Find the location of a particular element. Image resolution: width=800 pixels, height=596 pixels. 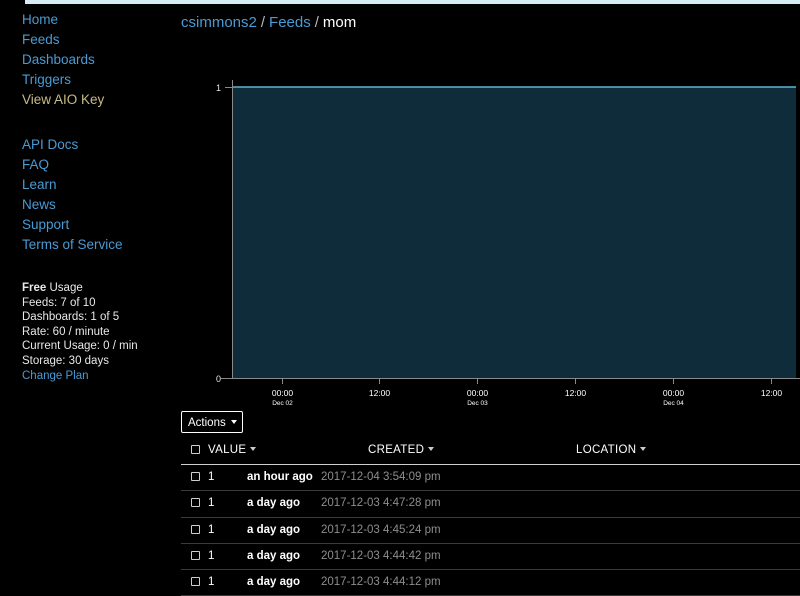

chart-x-label-2: 00:00 is located at coordinates (478, 393).